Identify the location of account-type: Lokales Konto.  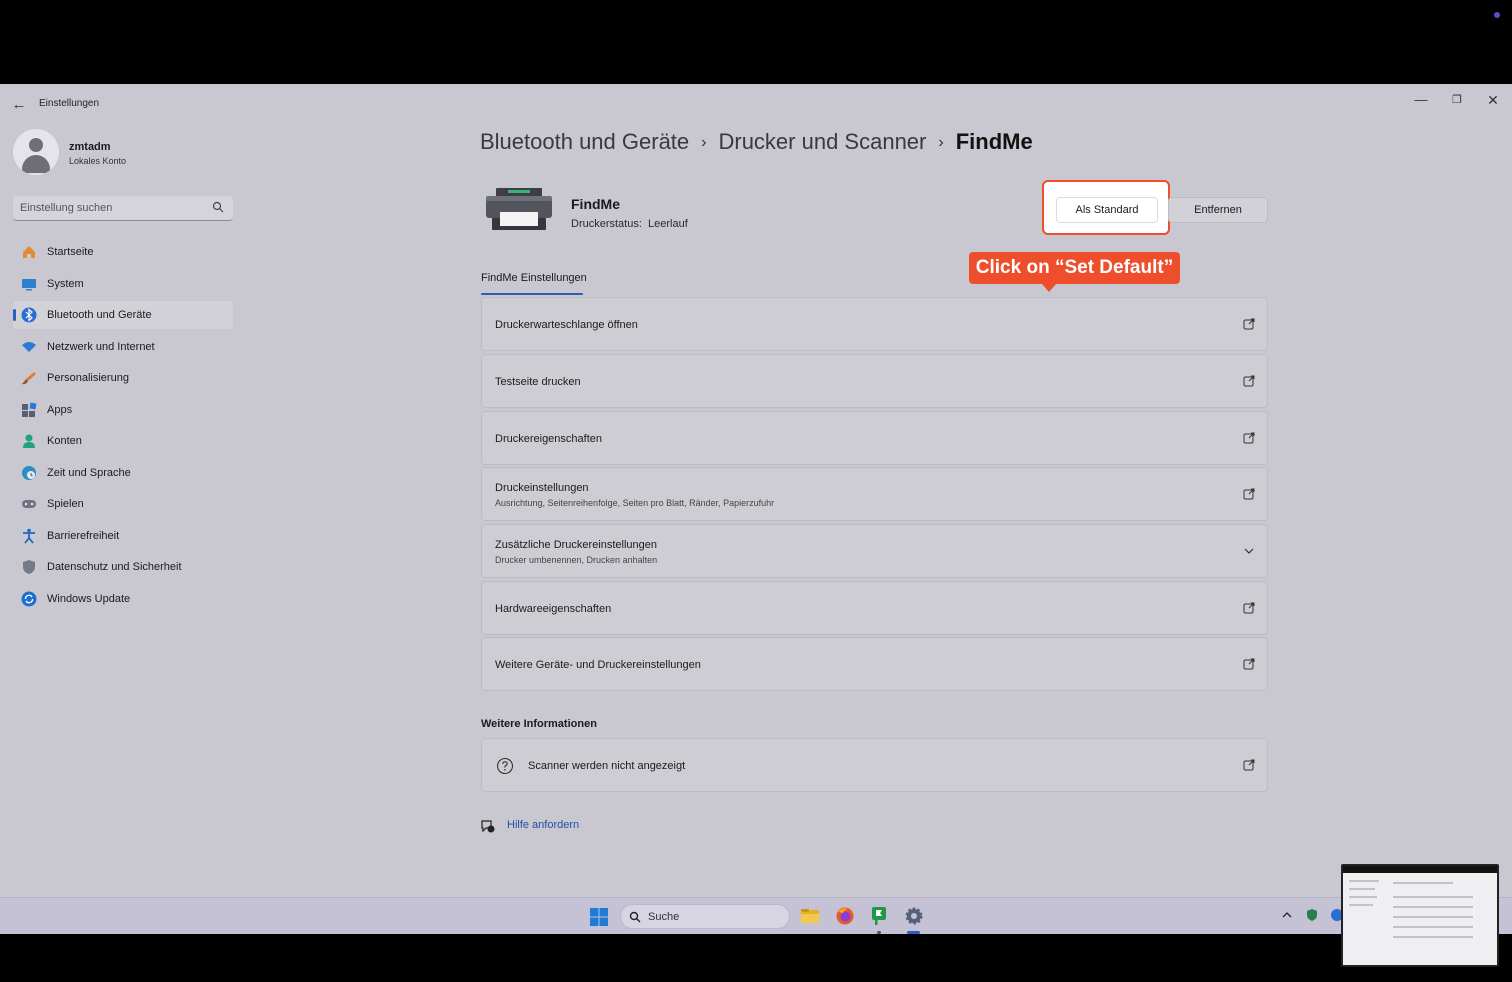
(98, 161).